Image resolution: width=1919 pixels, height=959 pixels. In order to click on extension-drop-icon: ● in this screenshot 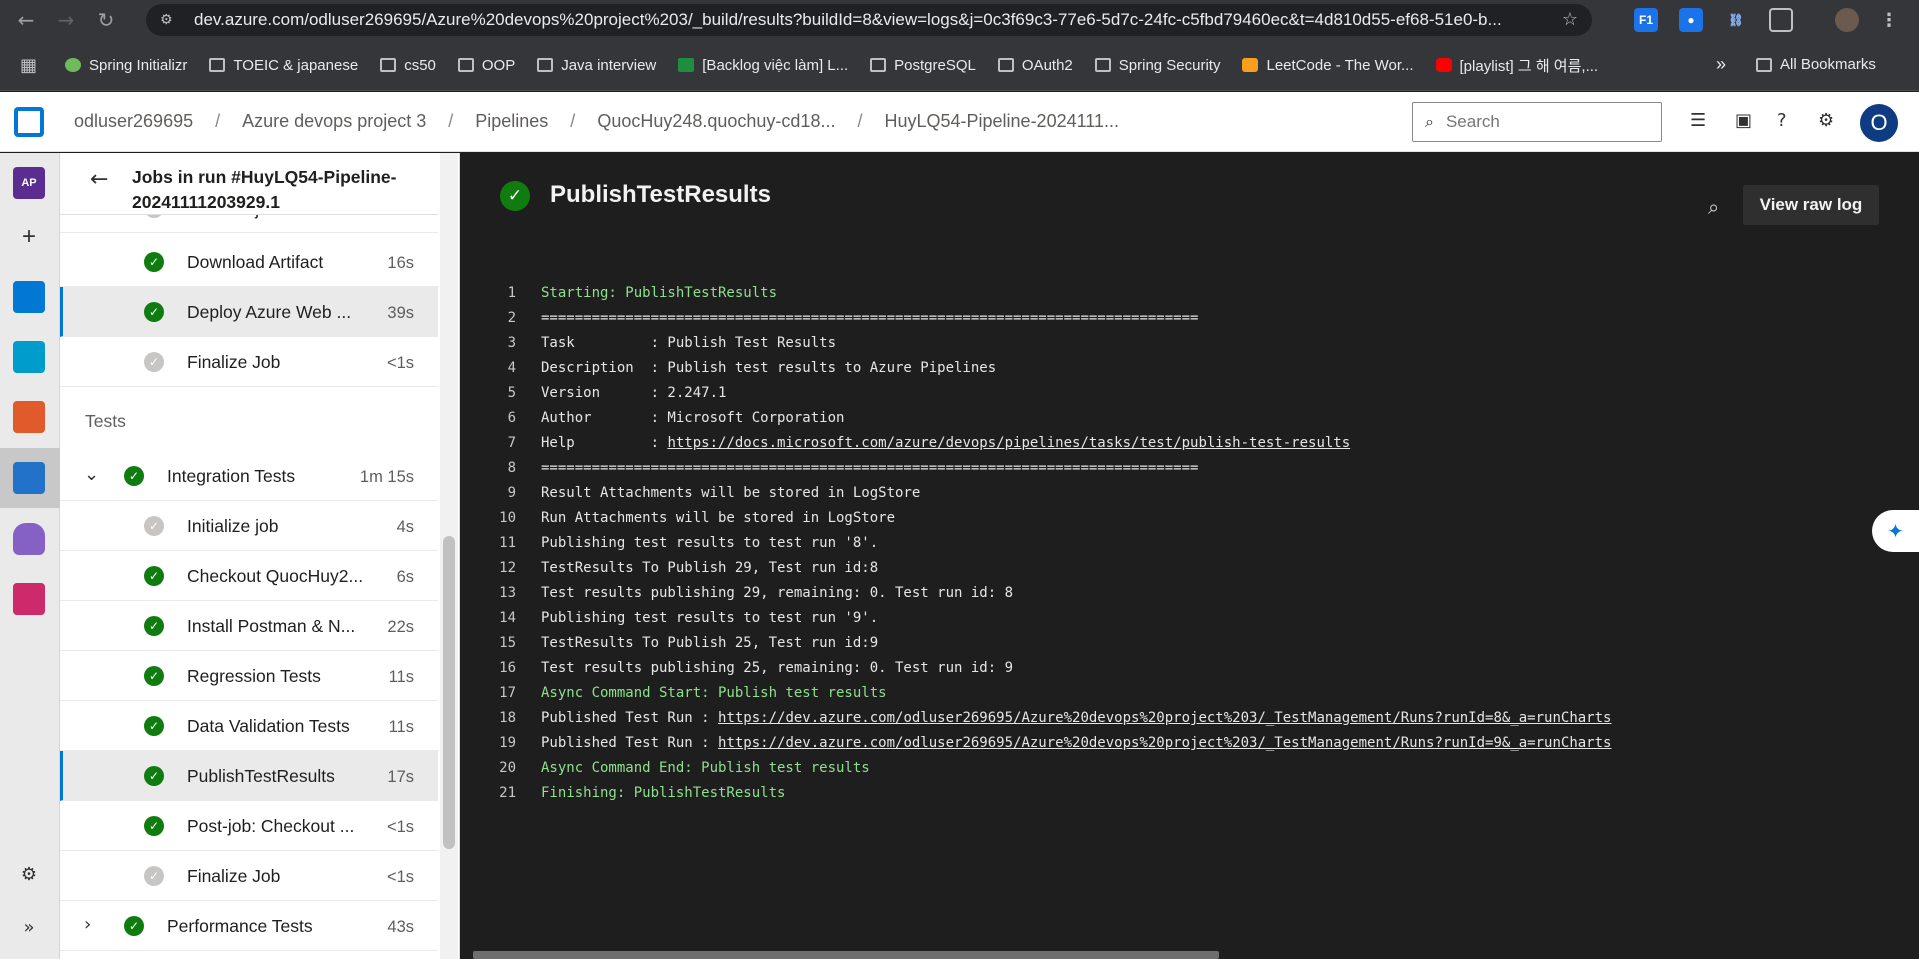, I will do `click(1691, 20)`.